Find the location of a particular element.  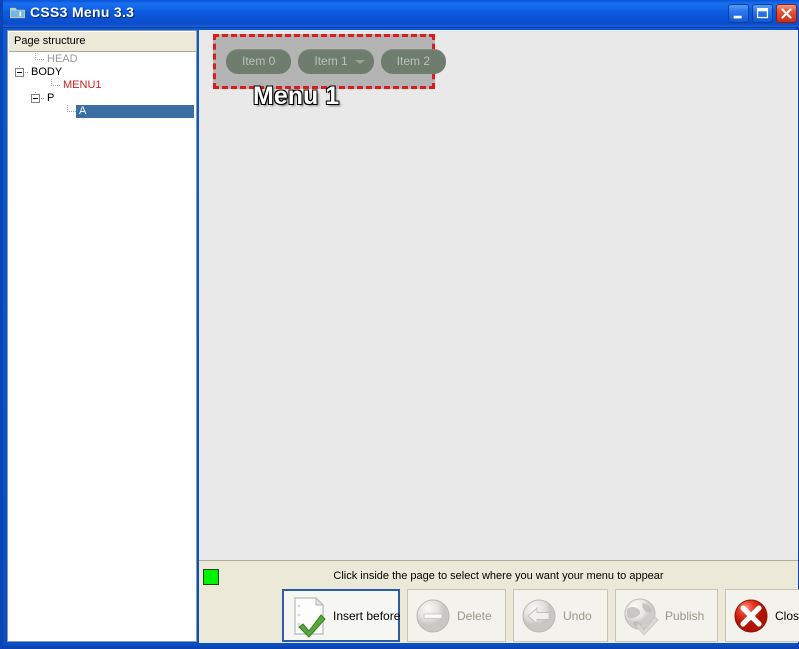

title-bar: CSS3 Menu 3.3 is located at coordinates (401, 14).